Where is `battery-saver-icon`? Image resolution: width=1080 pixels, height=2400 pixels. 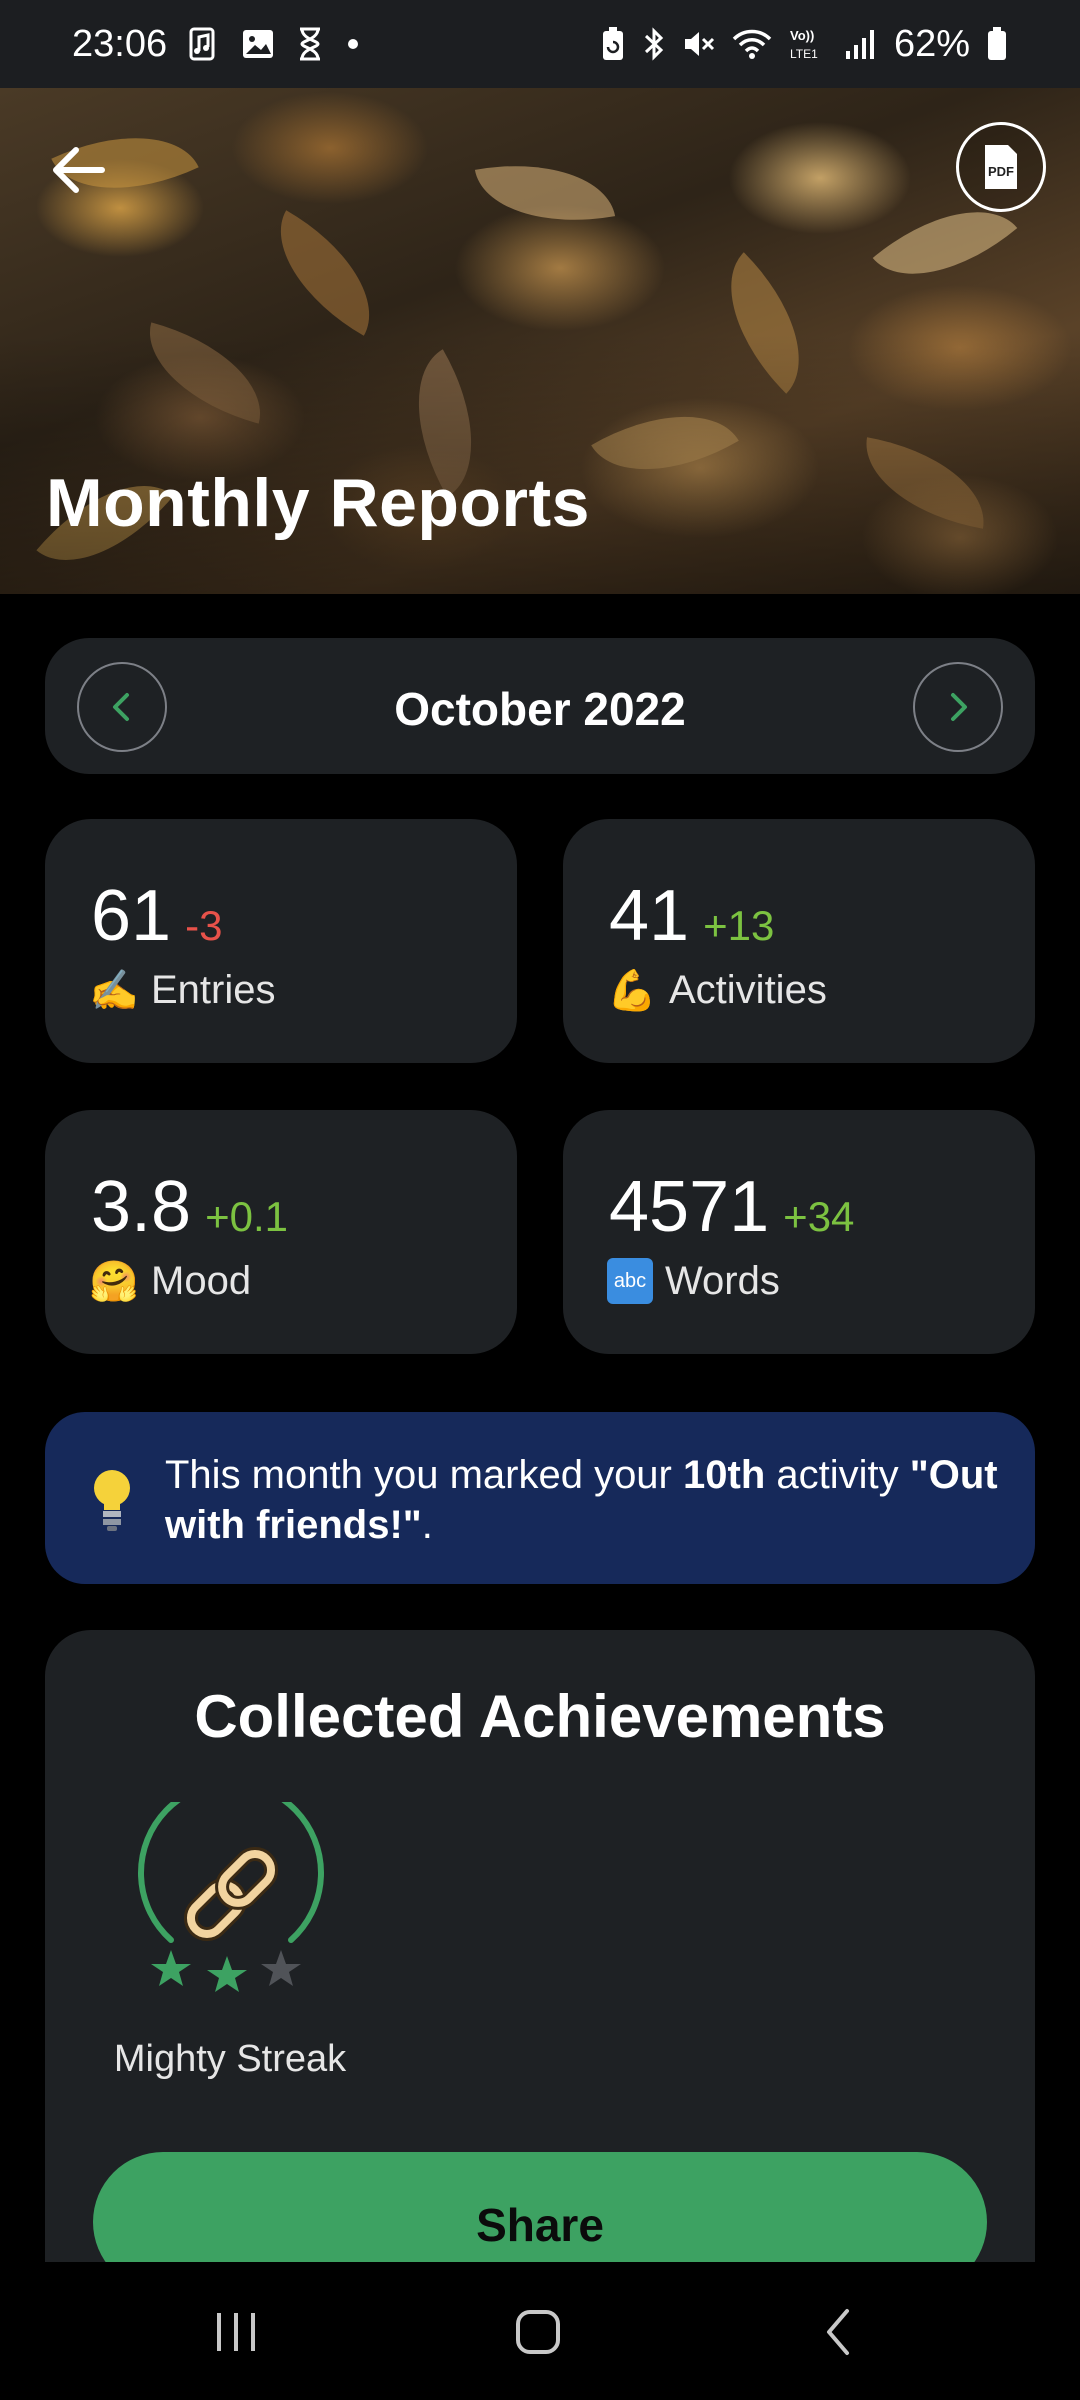 battery-saver-icon is located at coordinates (613, 44).